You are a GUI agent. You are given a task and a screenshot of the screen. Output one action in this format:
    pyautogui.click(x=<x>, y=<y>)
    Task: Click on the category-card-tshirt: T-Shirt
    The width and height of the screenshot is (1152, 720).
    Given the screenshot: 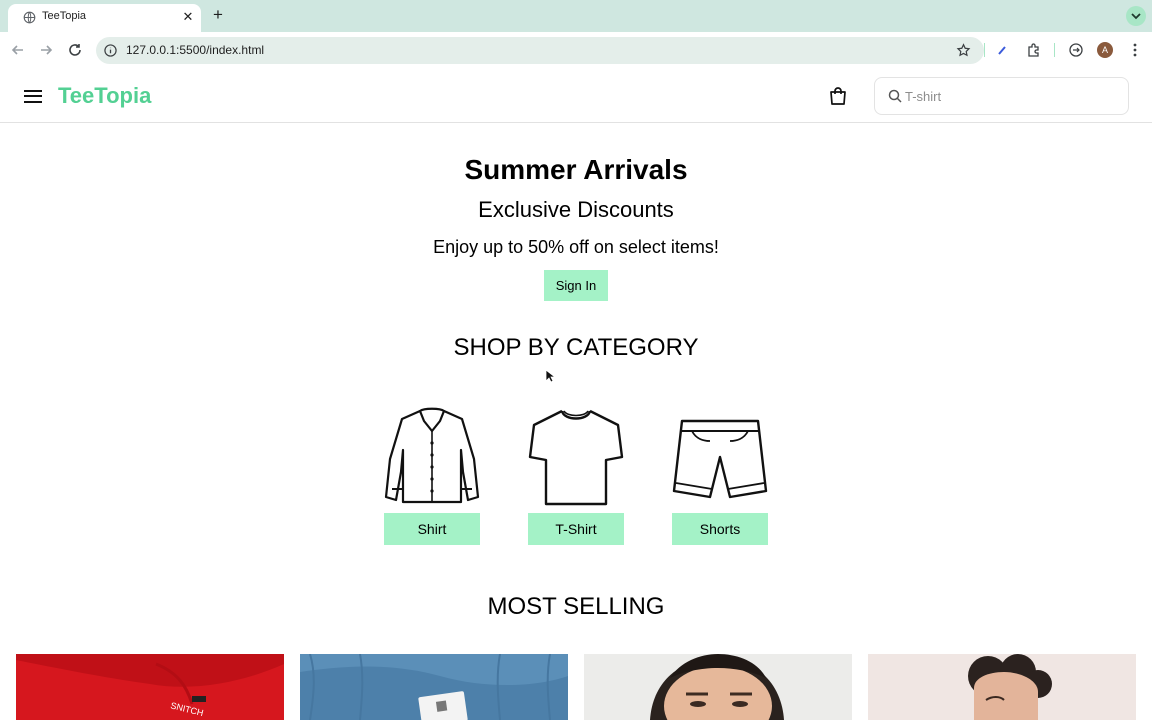 What is the action you would take?
    pyautogui.click(x=576, y=475)
    